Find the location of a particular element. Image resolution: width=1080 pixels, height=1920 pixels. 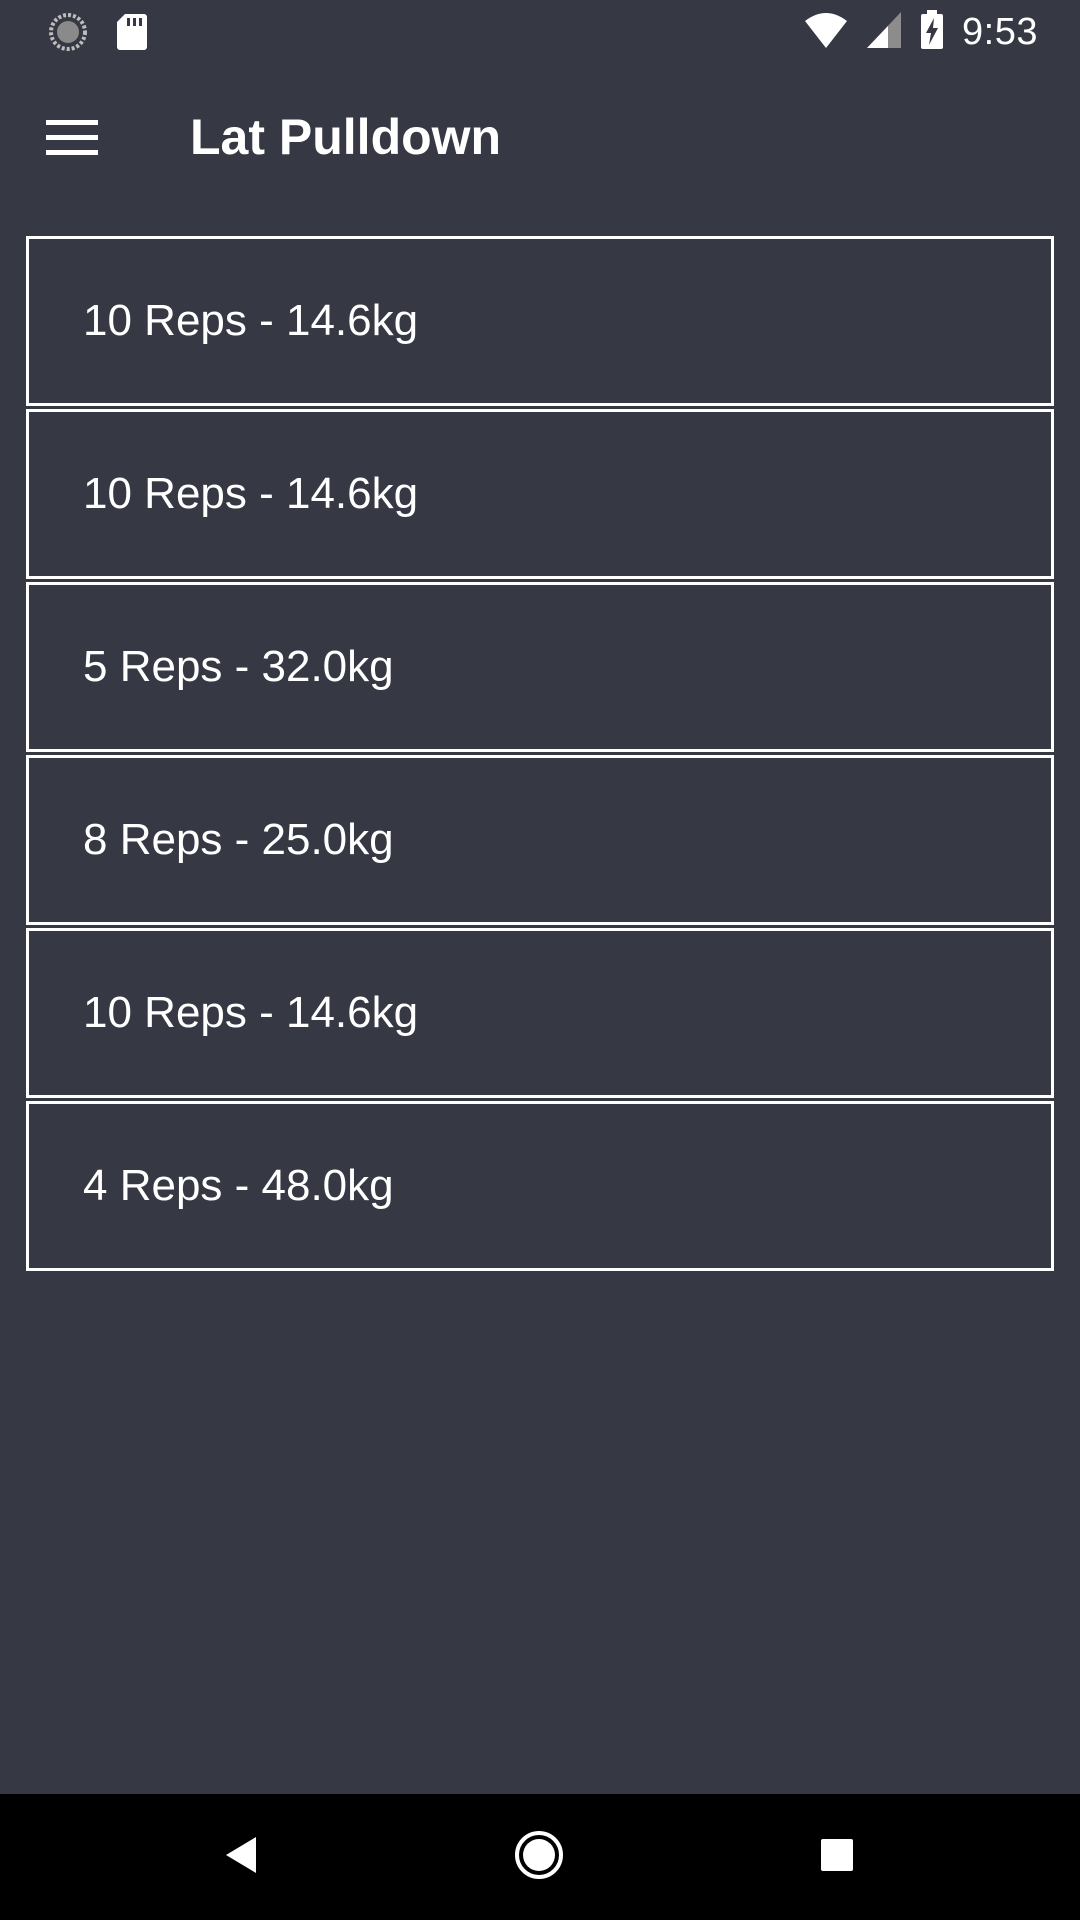

wifi-icon is located at coordinates (826, 32).